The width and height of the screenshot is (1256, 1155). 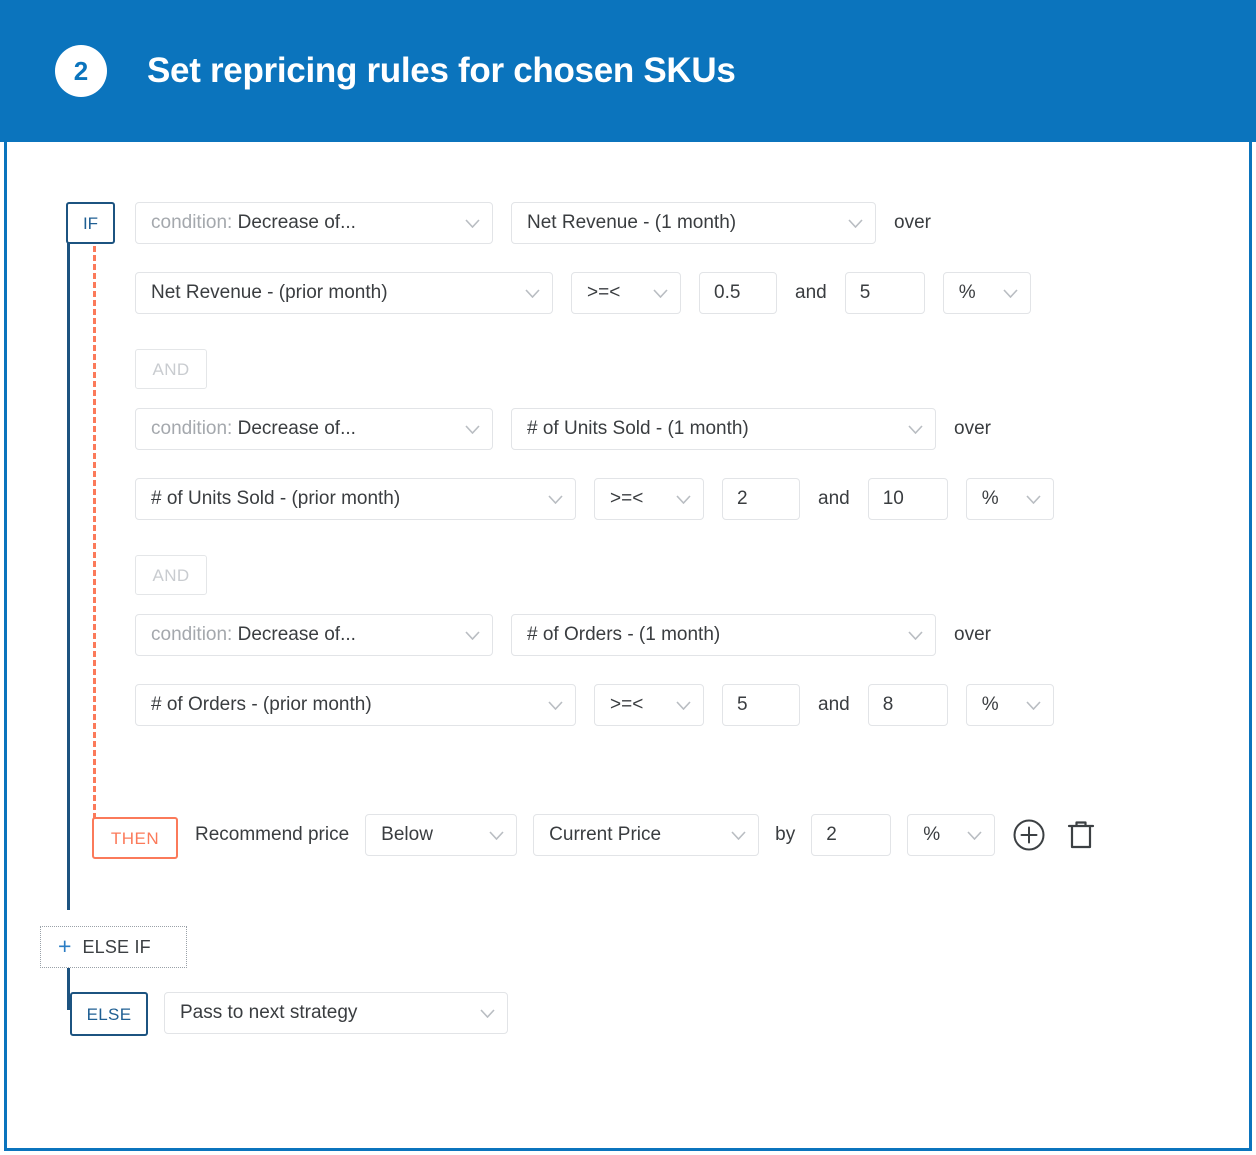 I want to click on then-action-label: Recommend price, so click(x=272, y=834).